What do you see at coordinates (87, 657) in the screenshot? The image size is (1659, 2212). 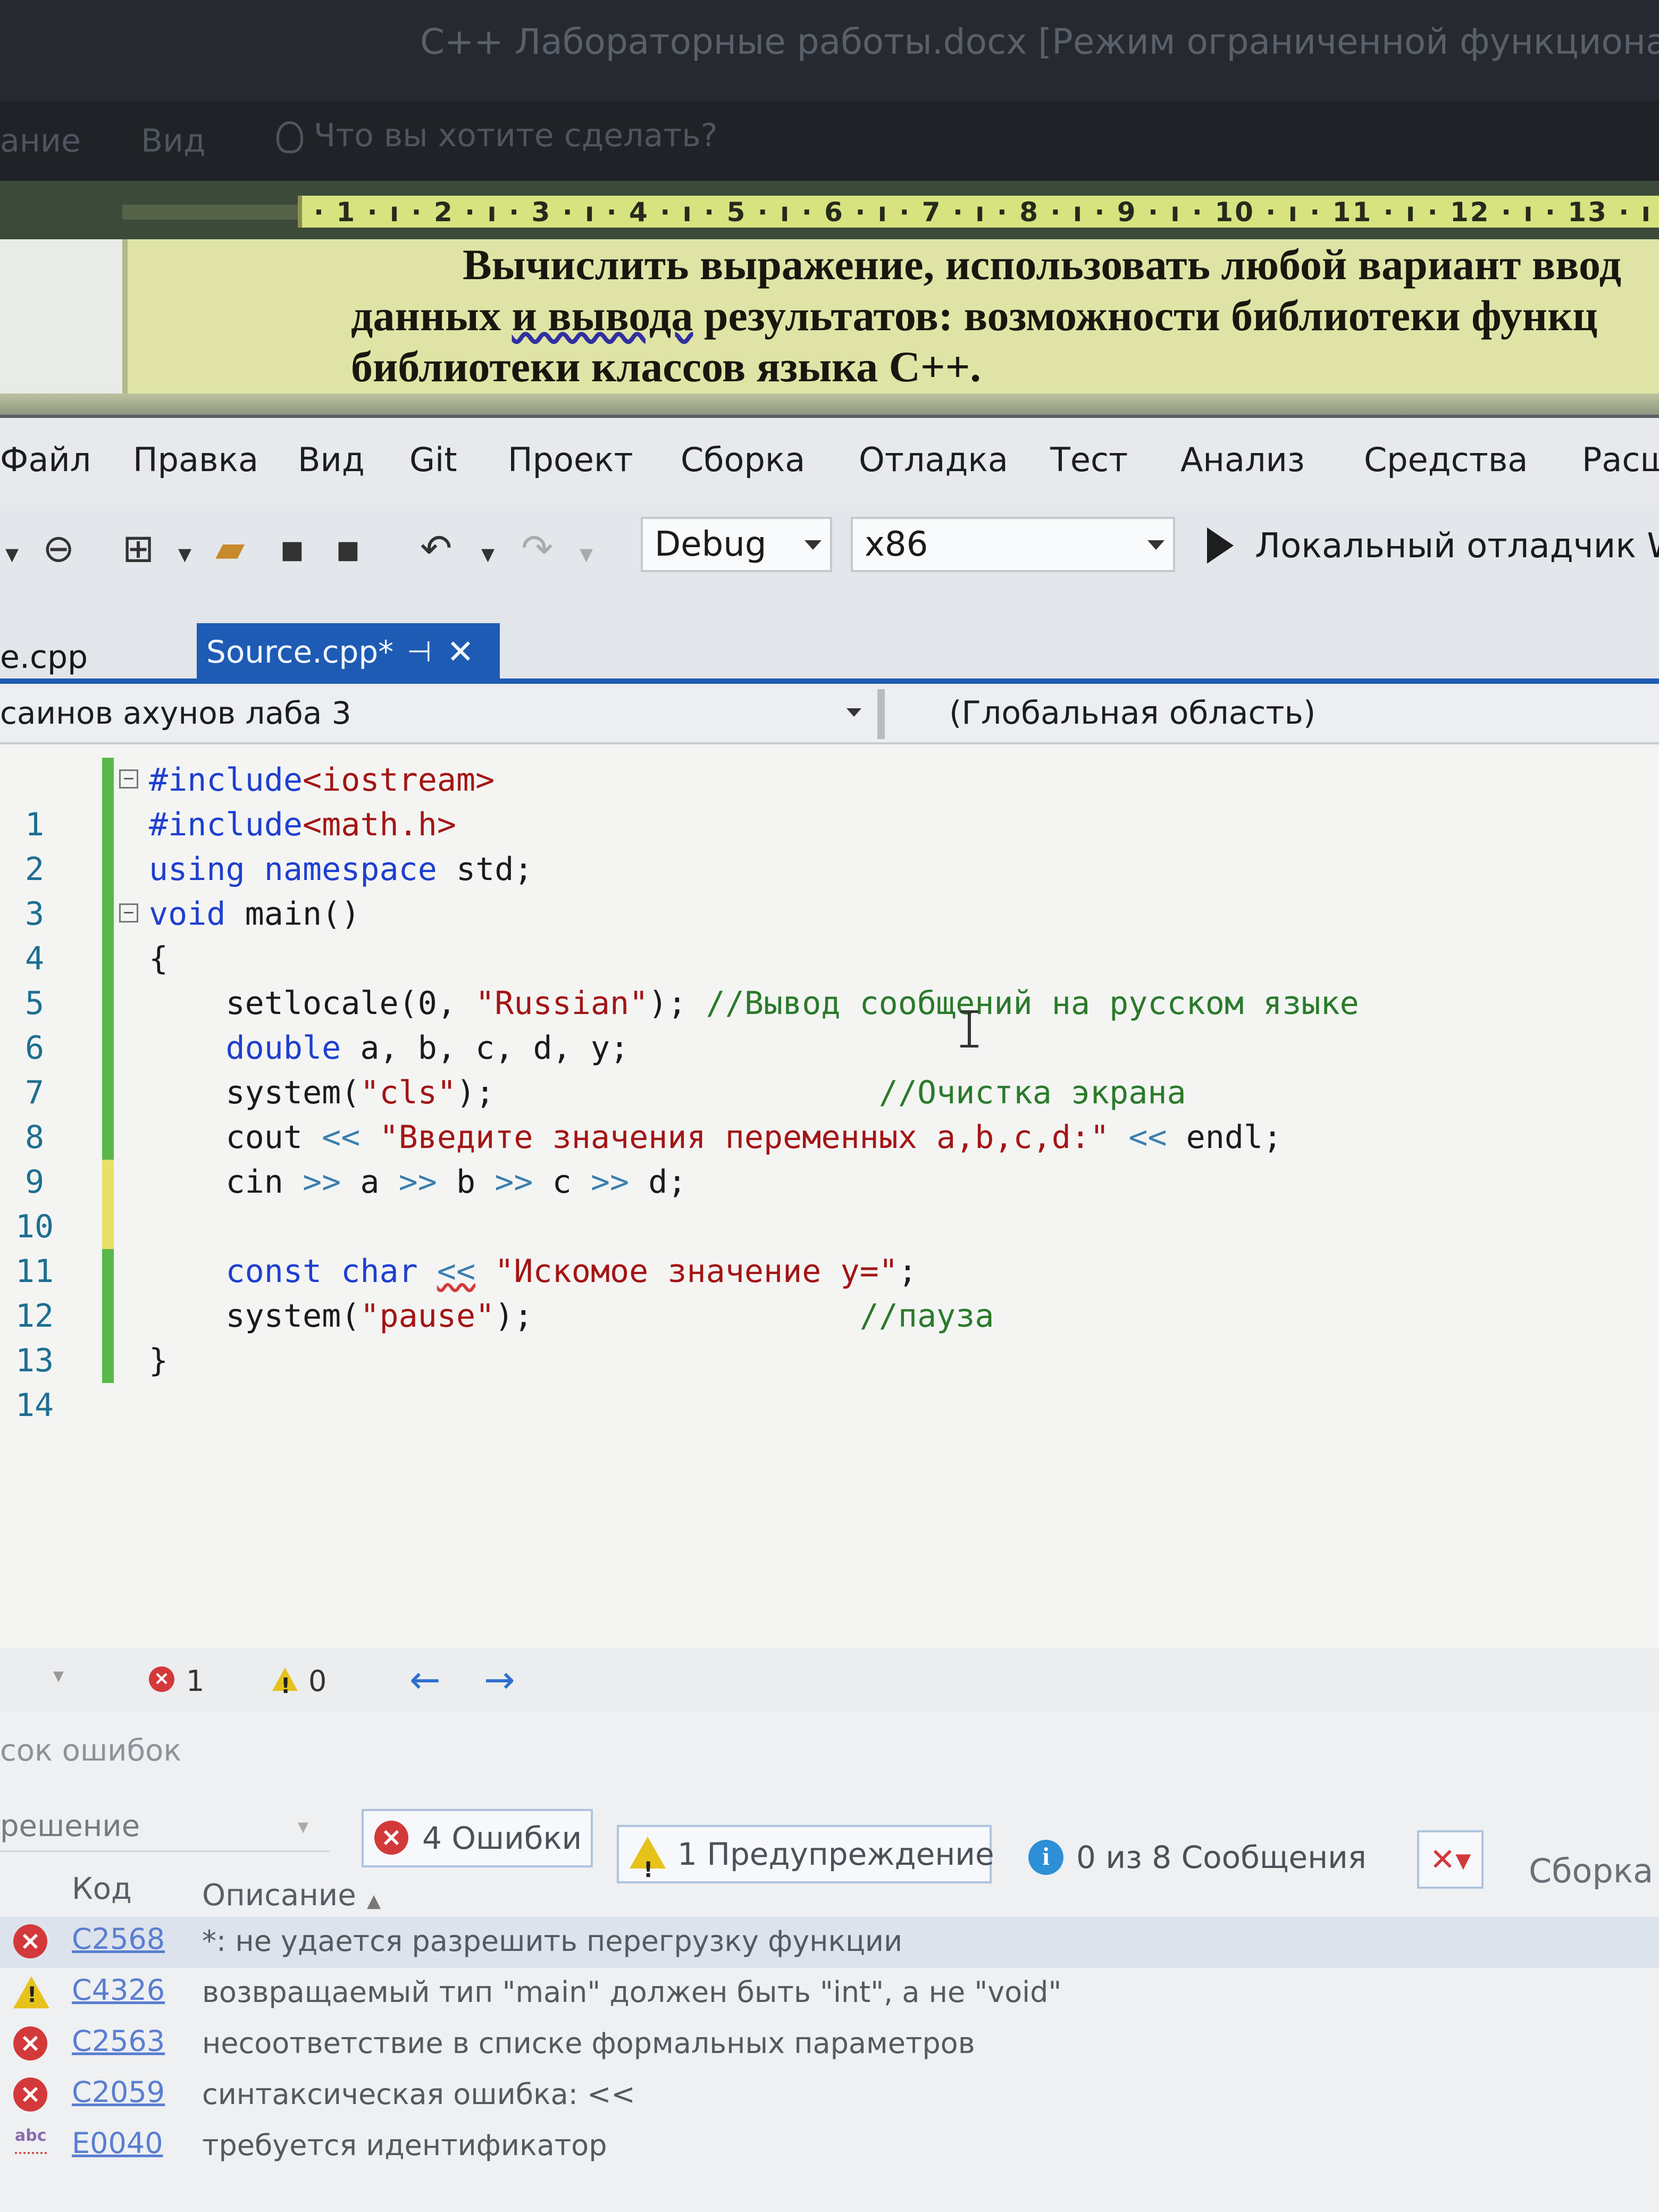 I see `tab-file-cpp: e.cpp` at bounding box center [87, 657].